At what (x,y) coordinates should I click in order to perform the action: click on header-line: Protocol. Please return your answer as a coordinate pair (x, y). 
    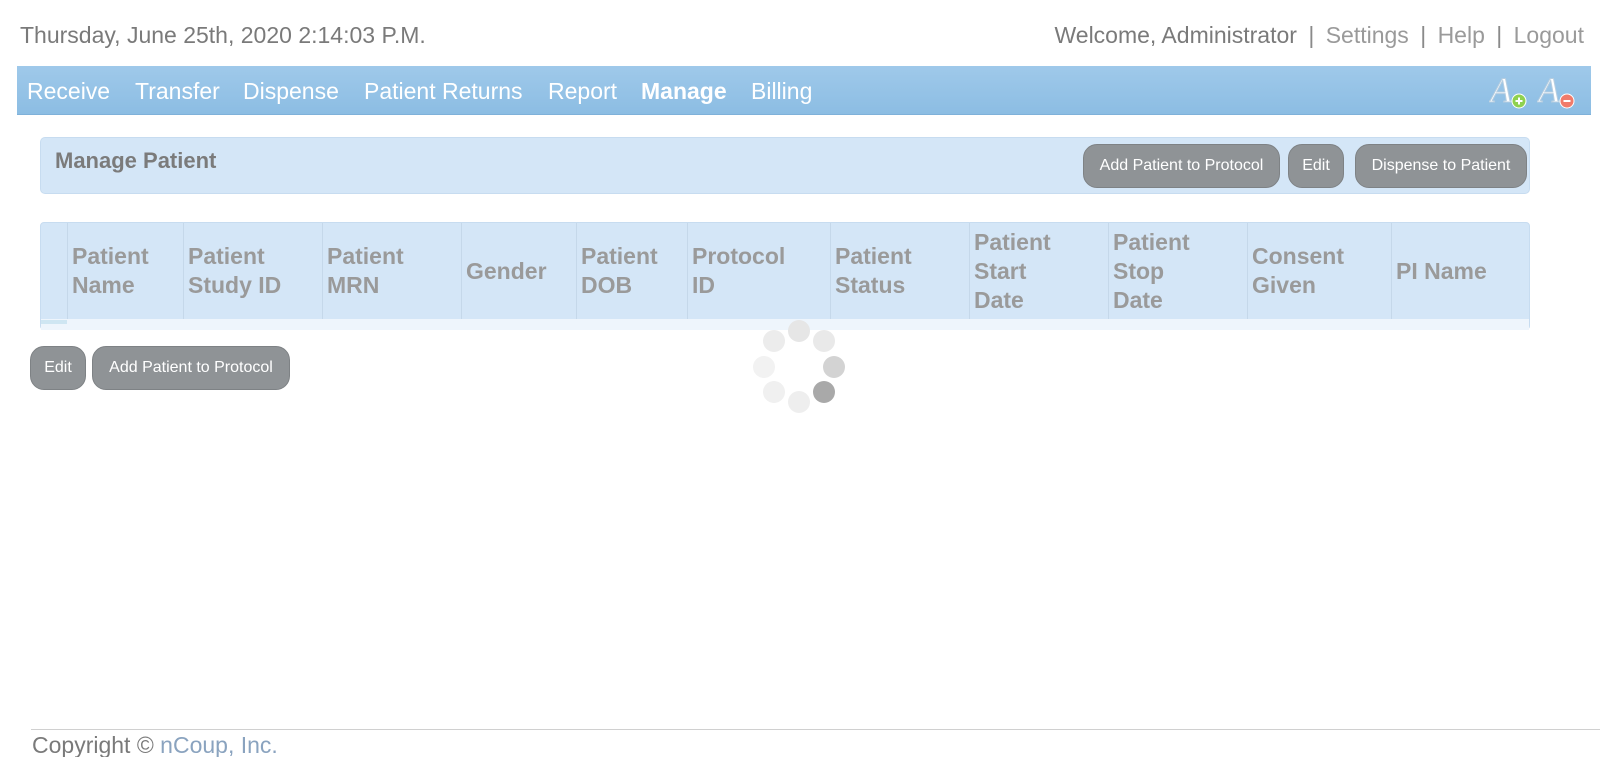
    Looking at the image, I should click on (739, 256).